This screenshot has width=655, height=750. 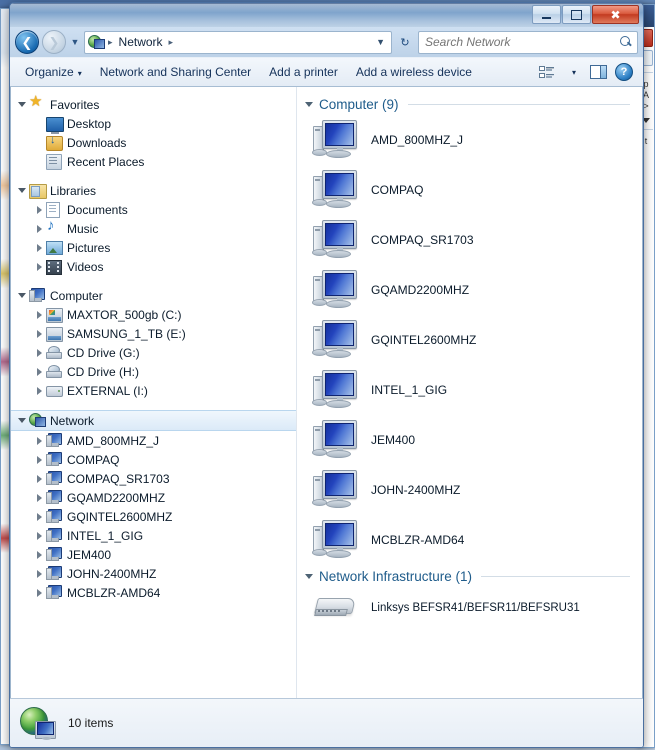 What do you see at coordinates (405, 42) in the screenshot?
I see `refresh-button: ↻` at bounding box center [405, 42].